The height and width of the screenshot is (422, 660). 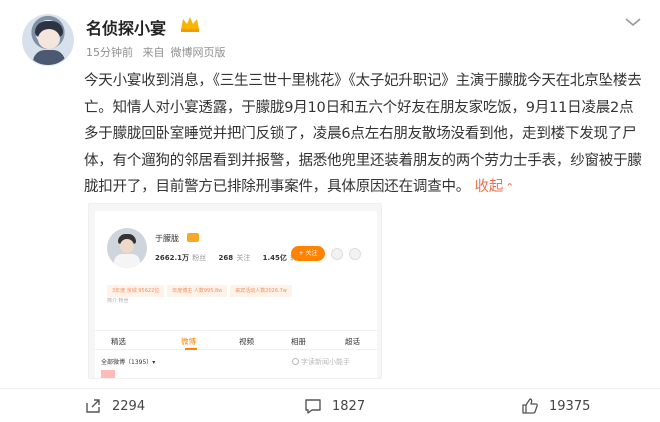 I want to click on stat-following: 268 关注, so click(x=234, y=258).